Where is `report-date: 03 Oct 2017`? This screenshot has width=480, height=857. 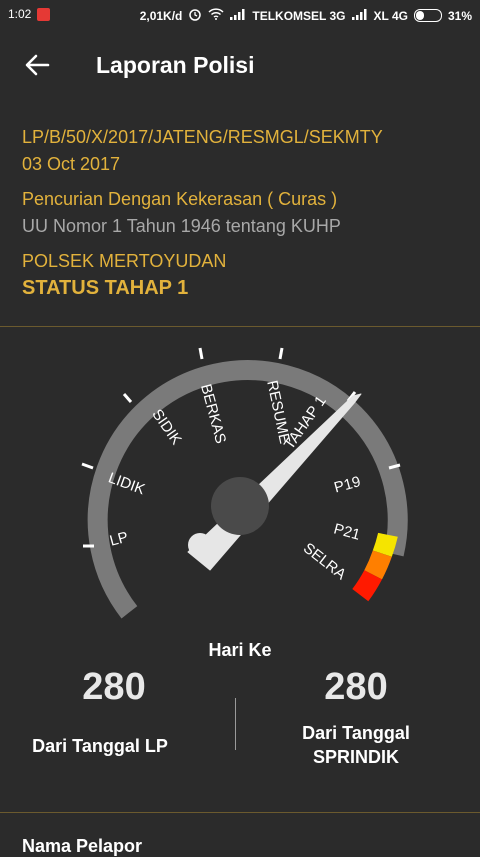
report-date: 03 Oct 2017 is located at coordinates (71, 164).